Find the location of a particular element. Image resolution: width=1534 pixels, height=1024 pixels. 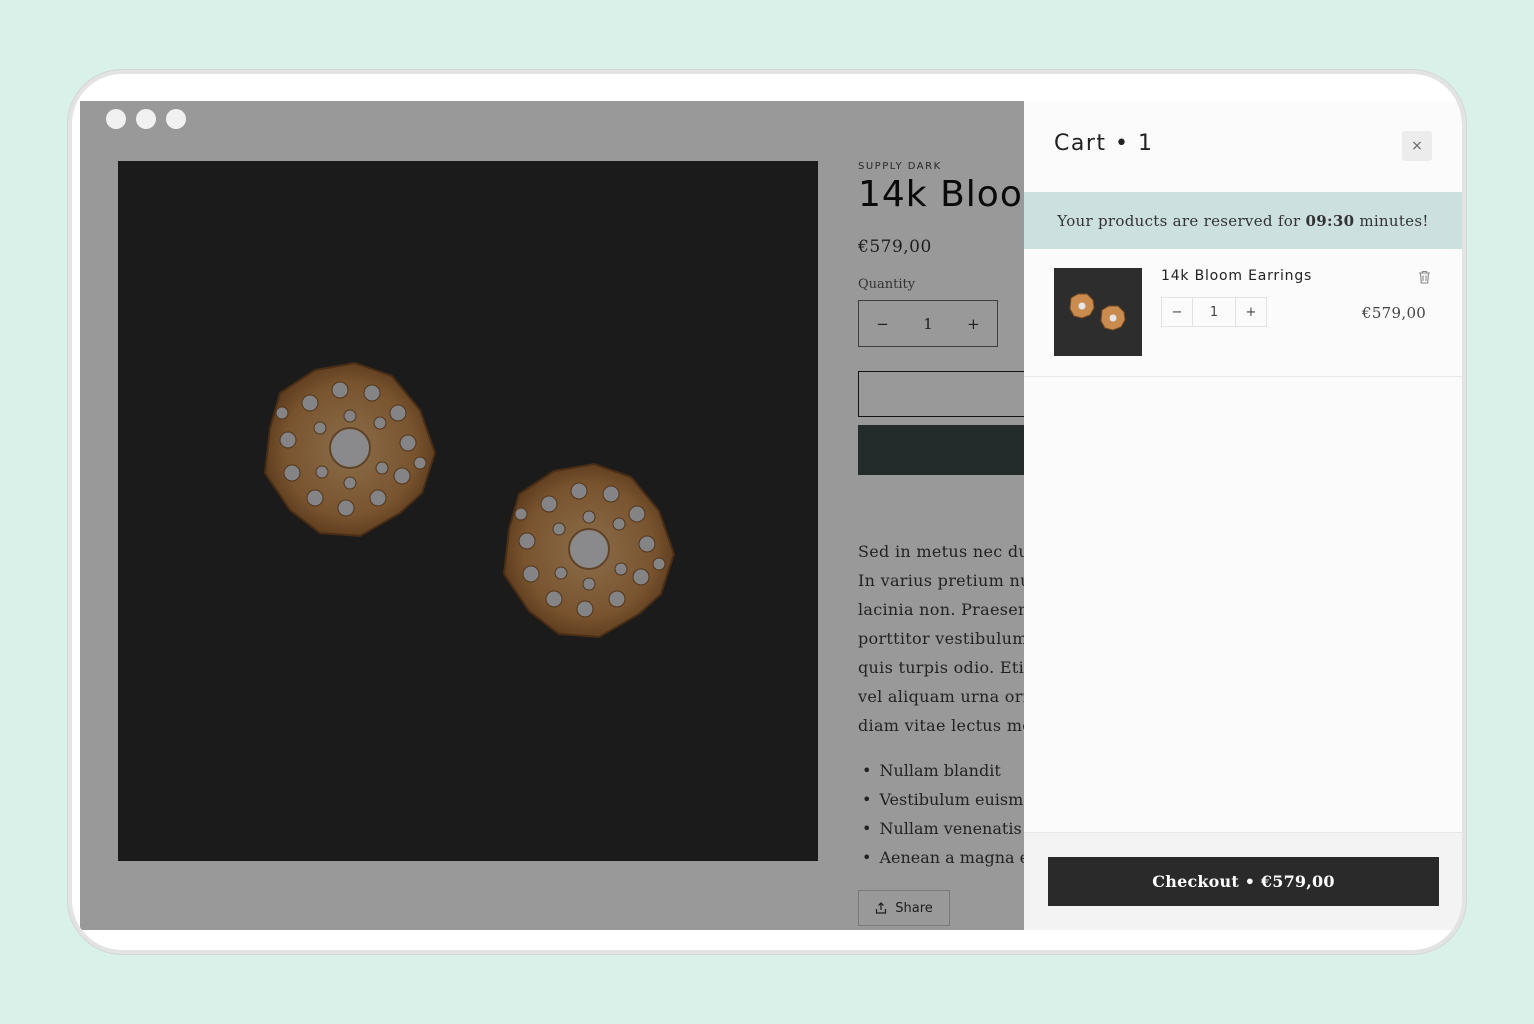

cart-item-decrease-button: − is located at coordinates (1177, 312).